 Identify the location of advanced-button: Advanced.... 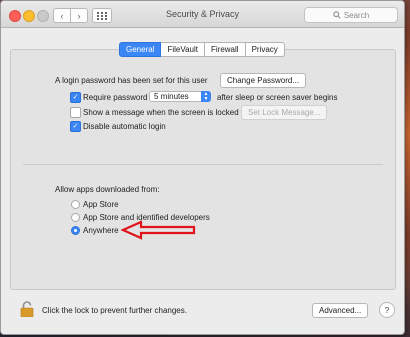
(340, 310).